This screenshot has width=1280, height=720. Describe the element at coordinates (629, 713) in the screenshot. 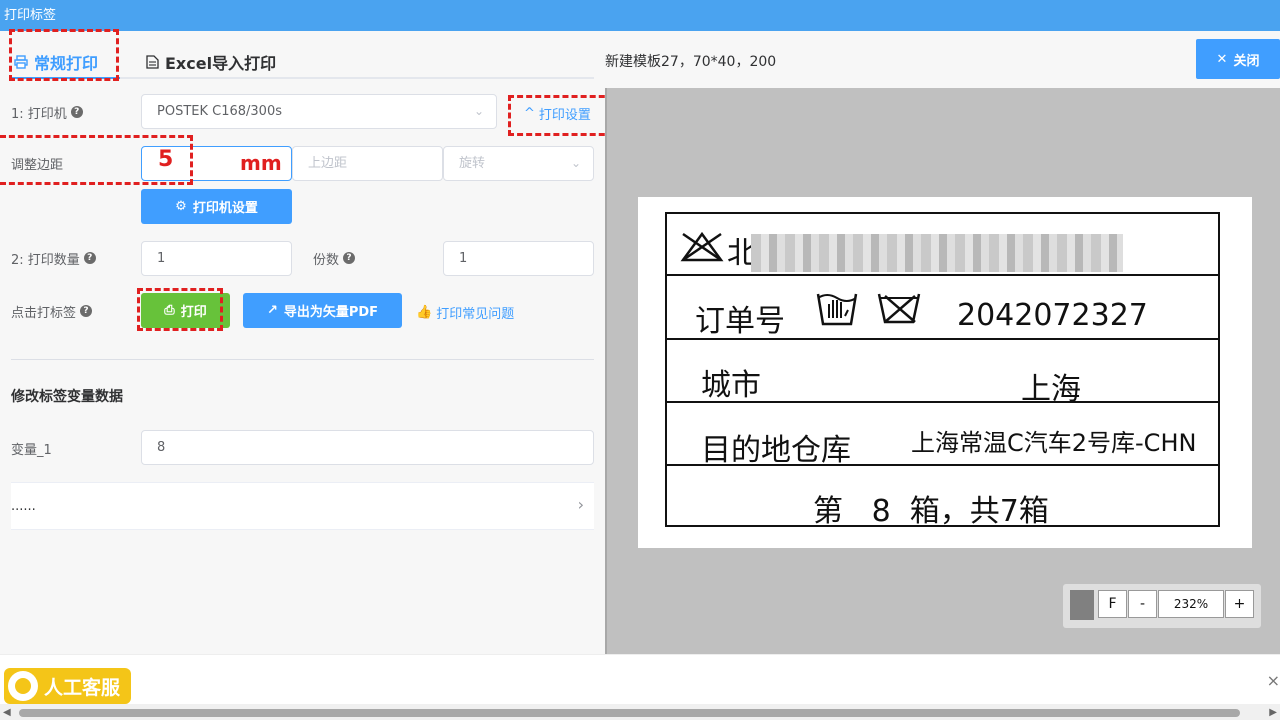

I see `scrollbar-thumb` at that location.